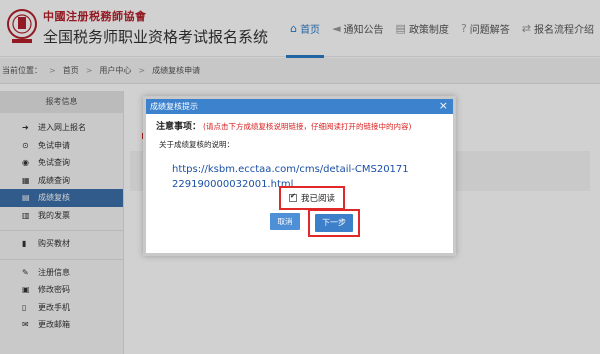  What do you see at coordinates (318, 198) in the screenshot?
I see `read-checkbox-label: 我已阅读` at bounding box center [318, 198].